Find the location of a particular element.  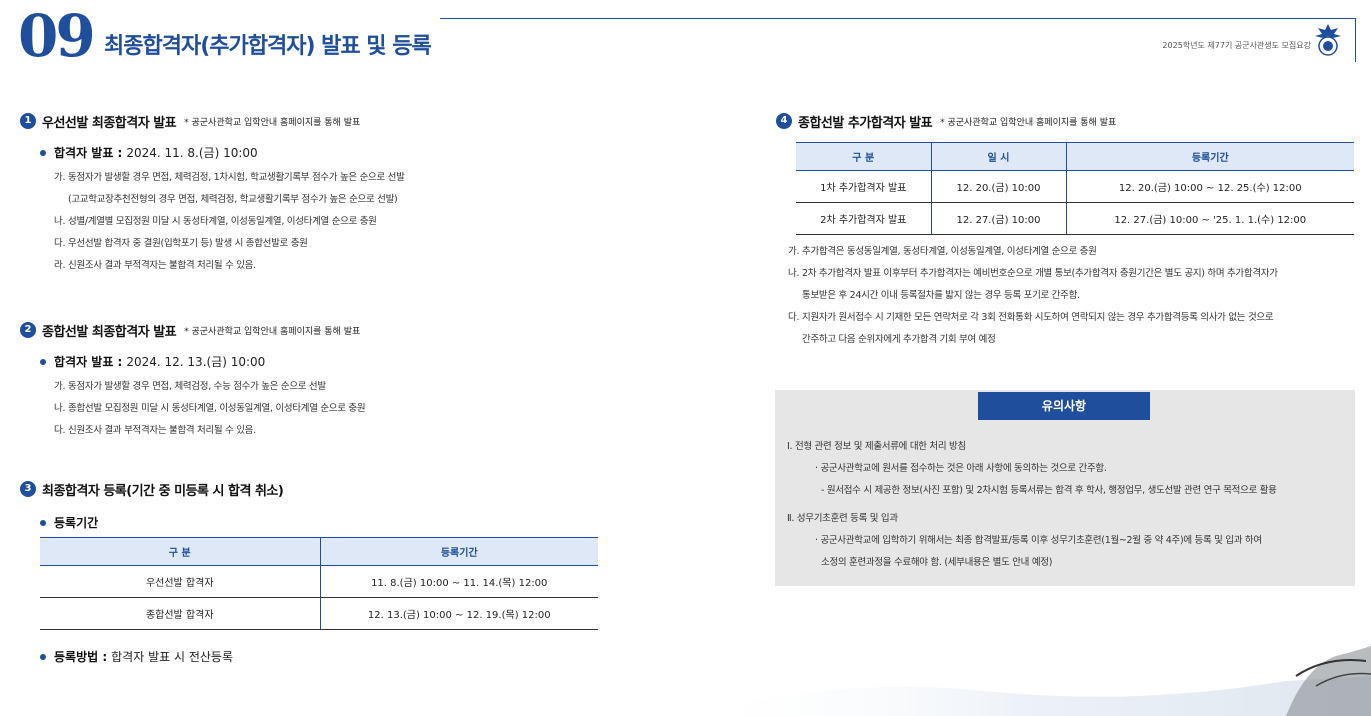

announcement-date: 2024. 12. 13.(금) 10:00 is located at coordinates (196, 362).